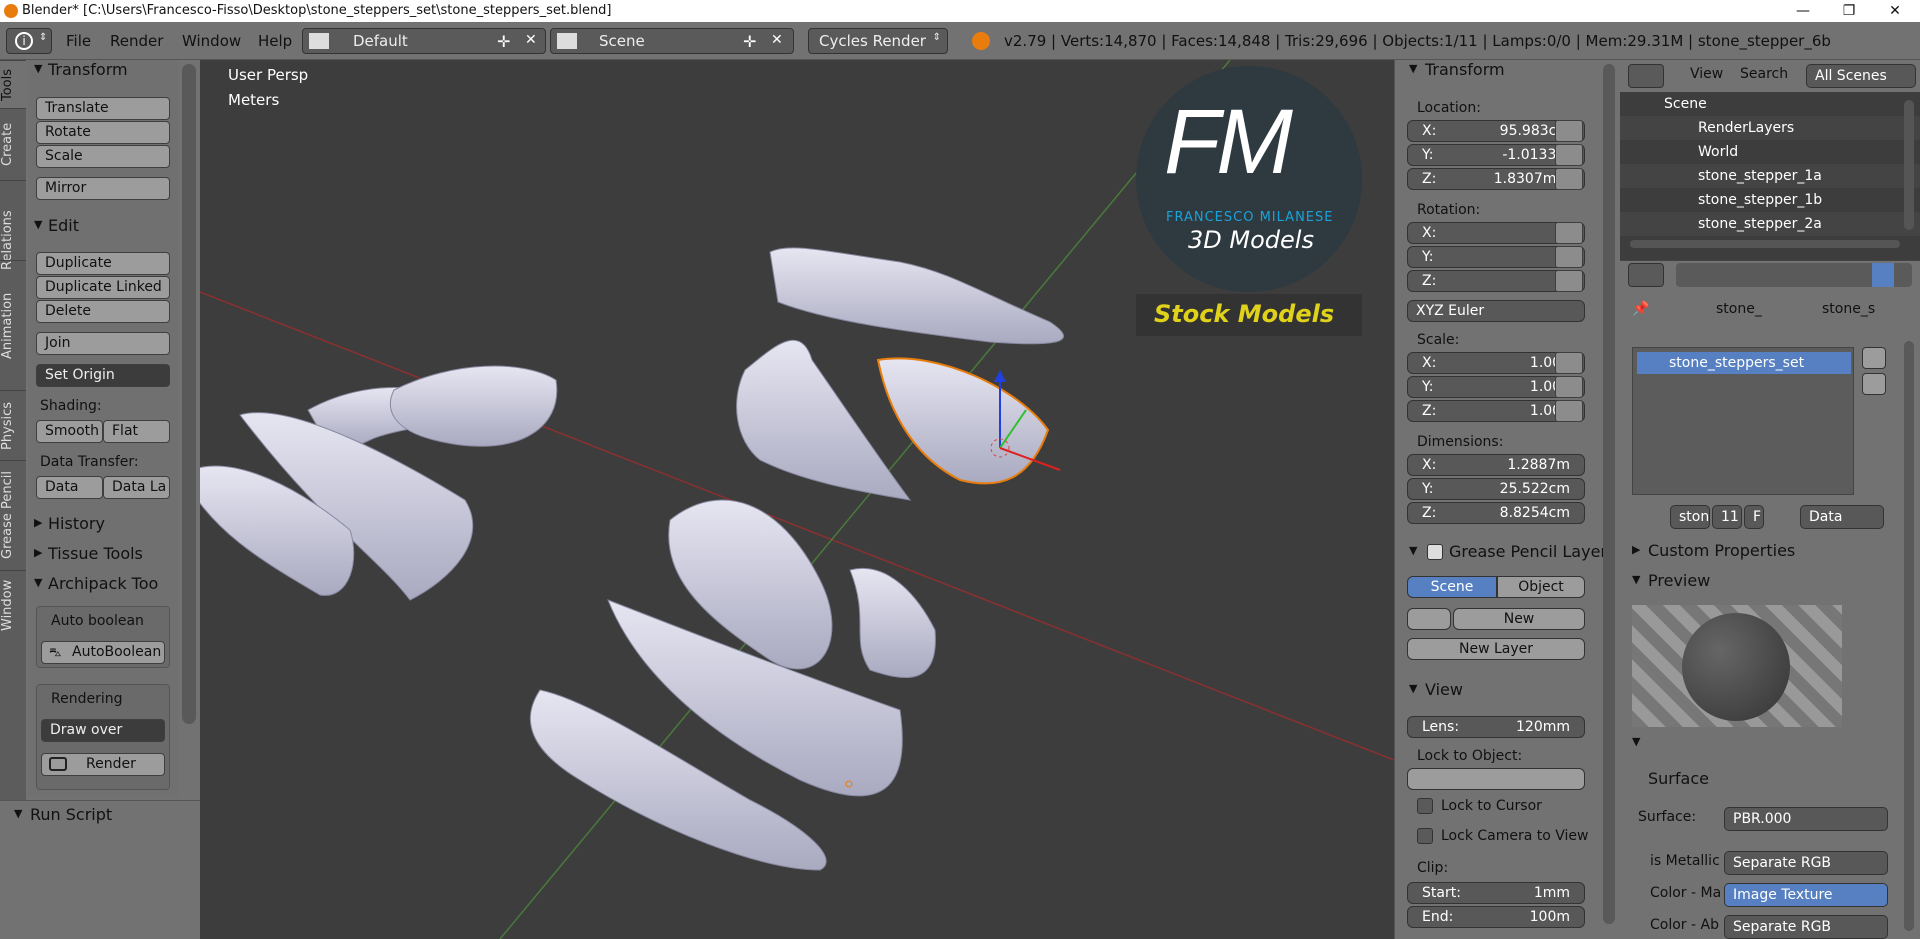 Image resolution: width=1920 pixels, height=939 pixels. Describe the element at coordinates (103, 263) in the screenshot. I see `duplicate-button: Duplicate` at that location.